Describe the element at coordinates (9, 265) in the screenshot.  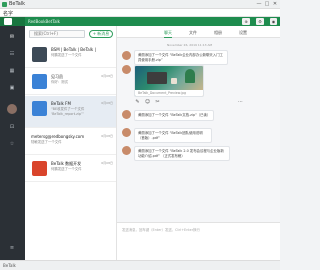
I see `status-text: BeTalk` at that location.